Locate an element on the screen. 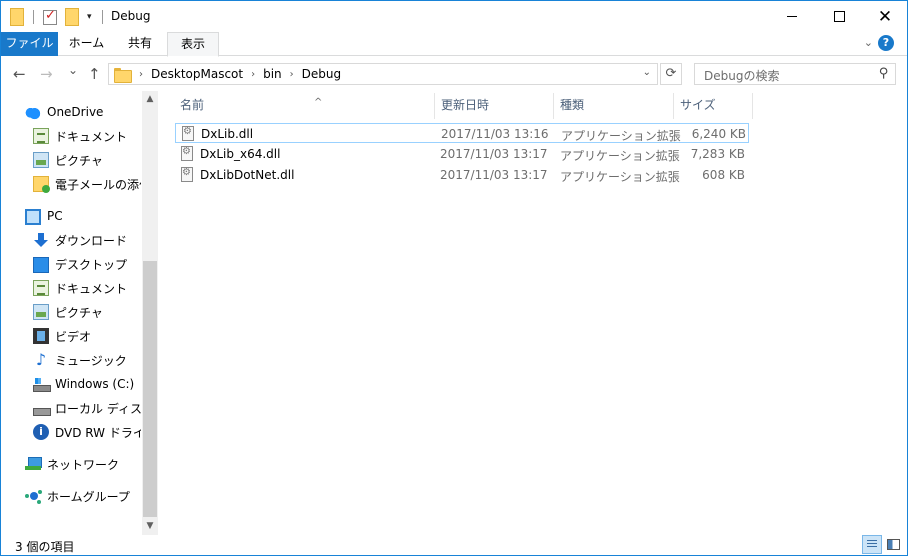 This screenshot has height=556, width=908. file-size: 608 KB is located at coordinates (723, 175).